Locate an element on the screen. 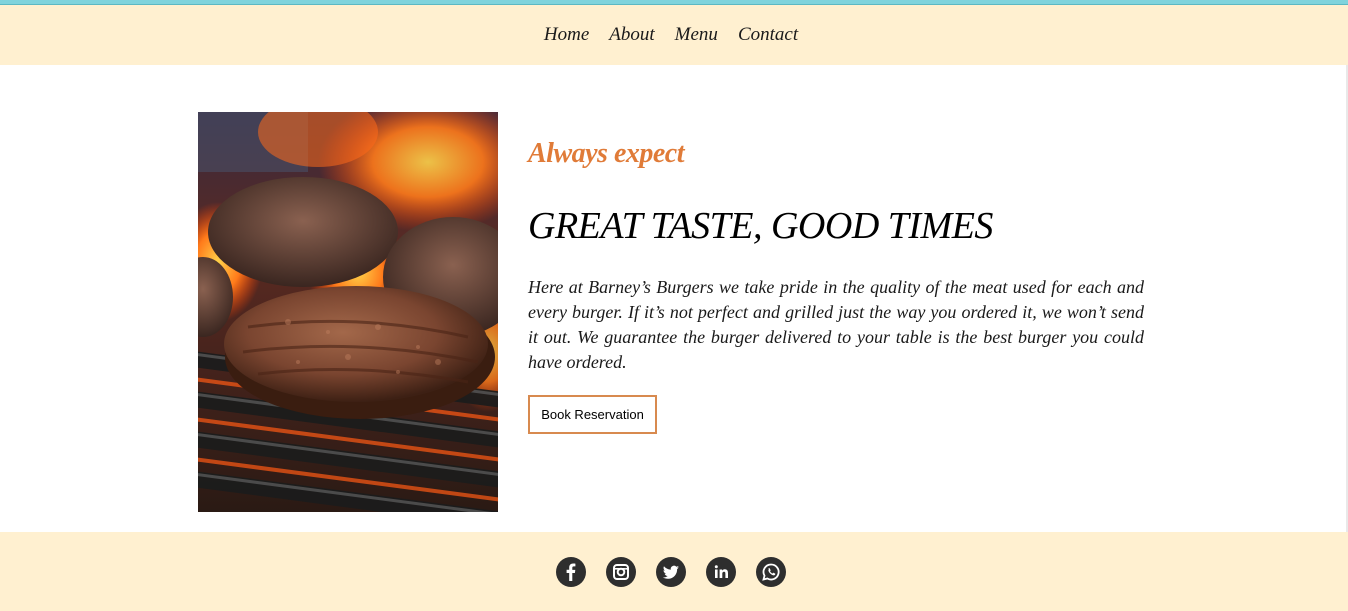 The height and width of the screenshot is (611, 1348). twitter-icon is located at coordinates (671, 572).